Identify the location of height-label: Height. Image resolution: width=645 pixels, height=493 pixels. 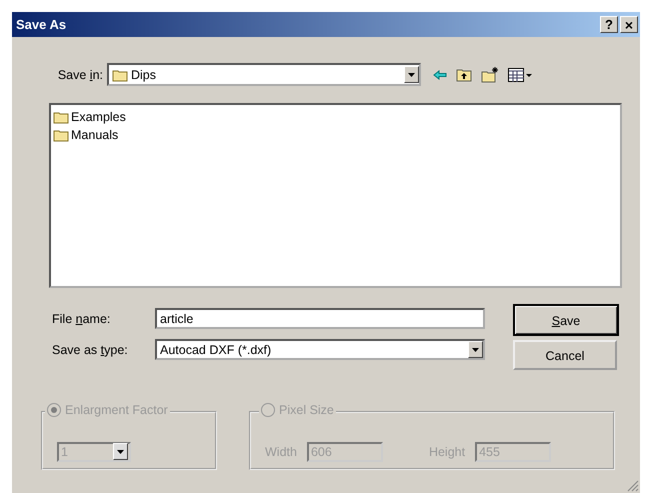
(447, 451).